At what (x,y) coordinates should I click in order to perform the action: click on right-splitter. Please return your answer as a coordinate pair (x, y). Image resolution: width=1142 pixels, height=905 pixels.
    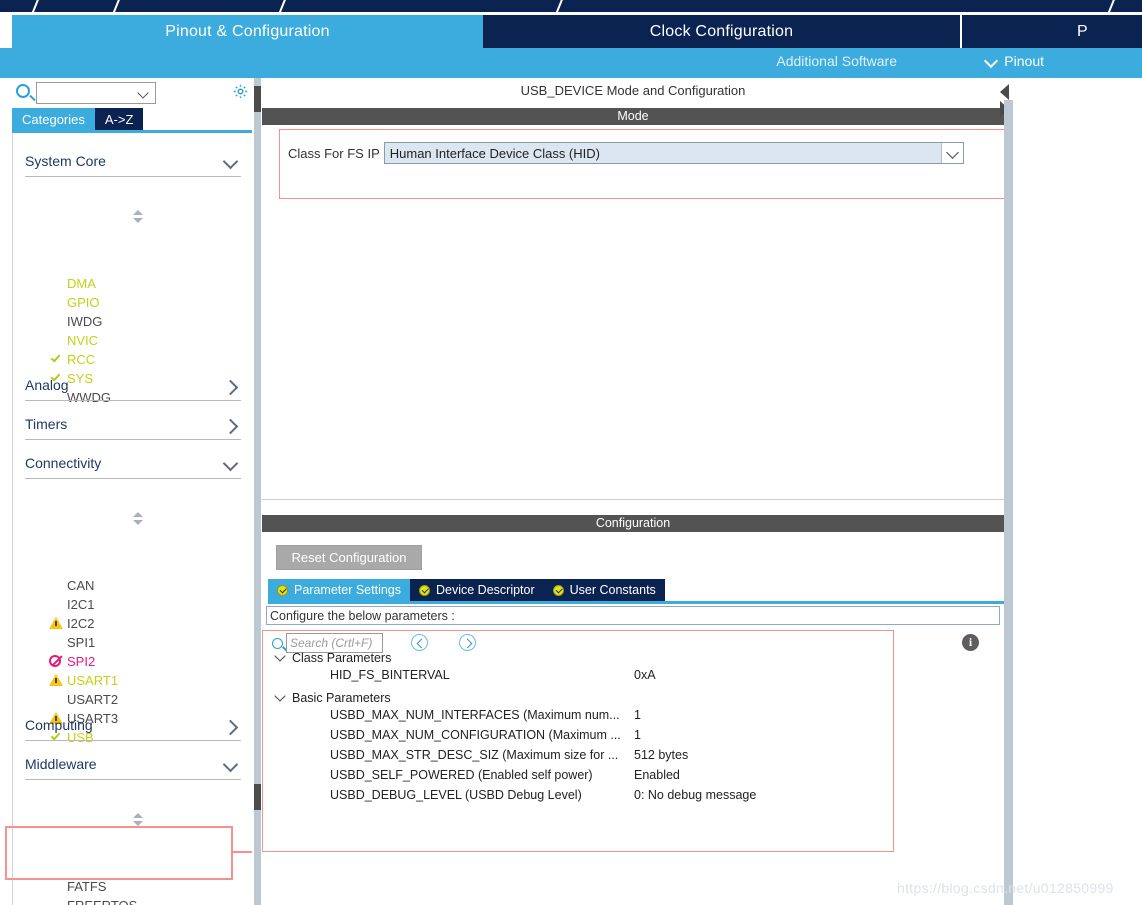
    Looking at the image, I should click on (1008, 502).